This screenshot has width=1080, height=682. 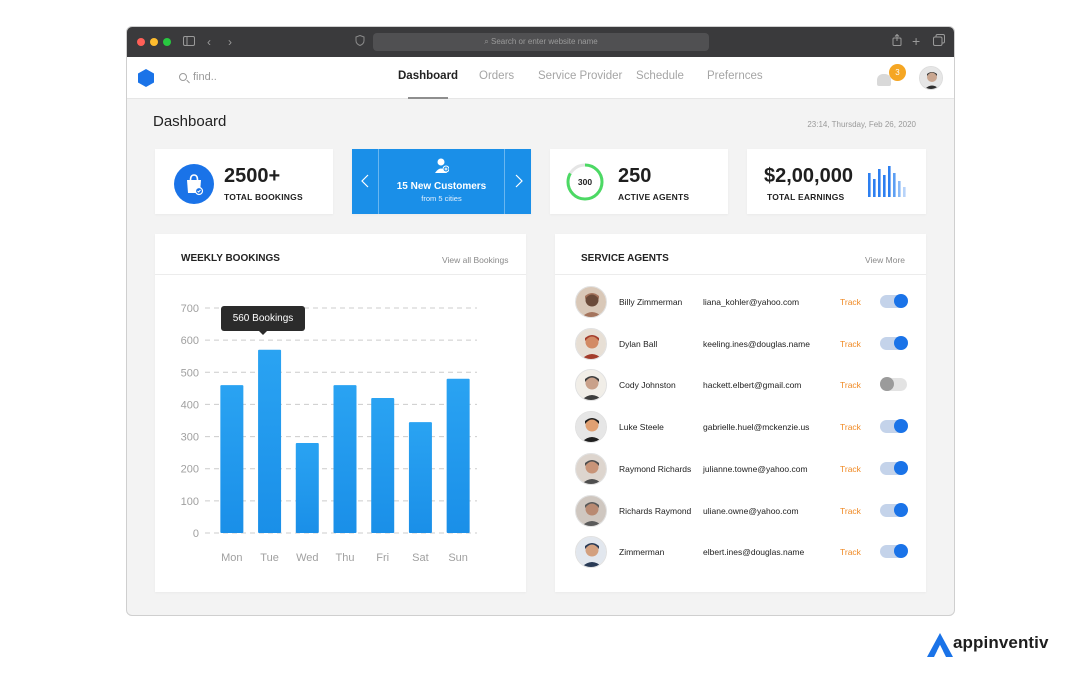 What do you see at coordinates (931, 78) in the screenshot?
I see `user-avatar` at bounding box center [931, 78].